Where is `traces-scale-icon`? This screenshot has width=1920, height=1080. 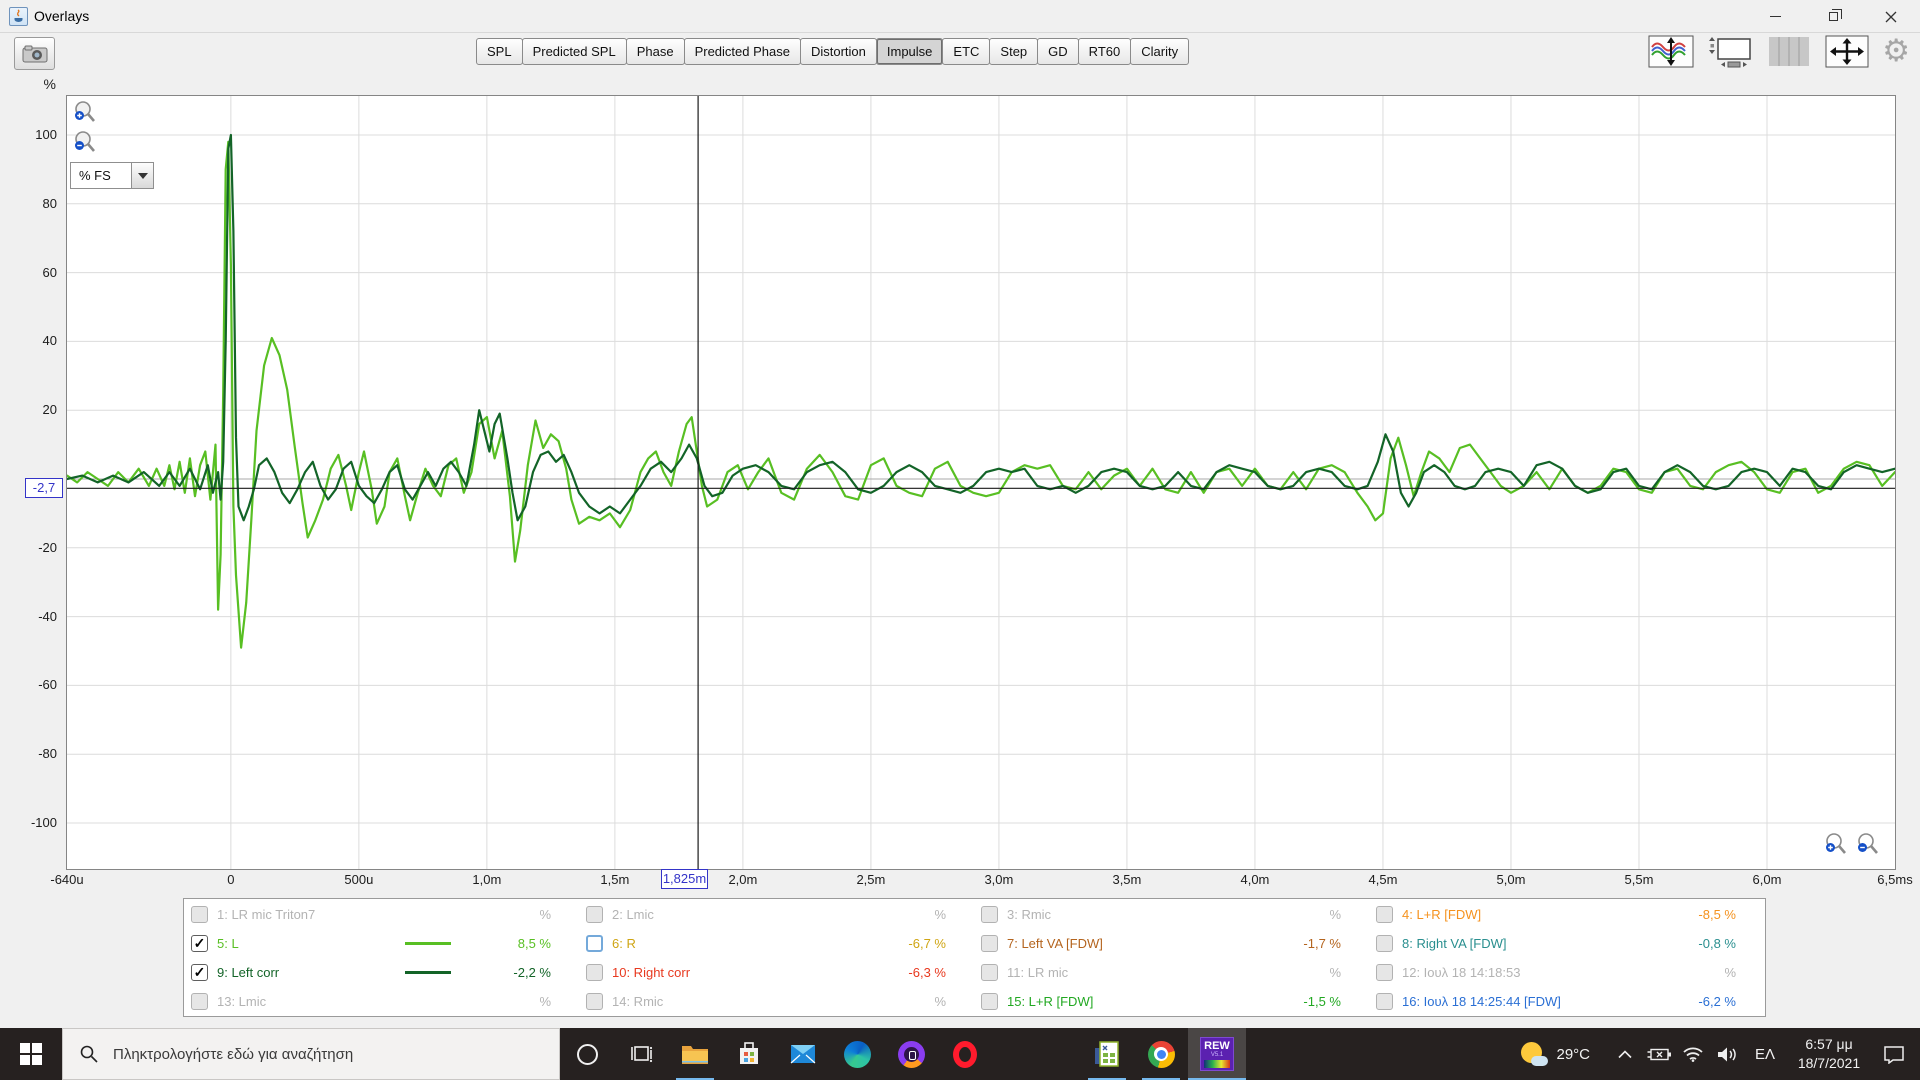
traces-scale-icon is located at coordinates (1671, 51).